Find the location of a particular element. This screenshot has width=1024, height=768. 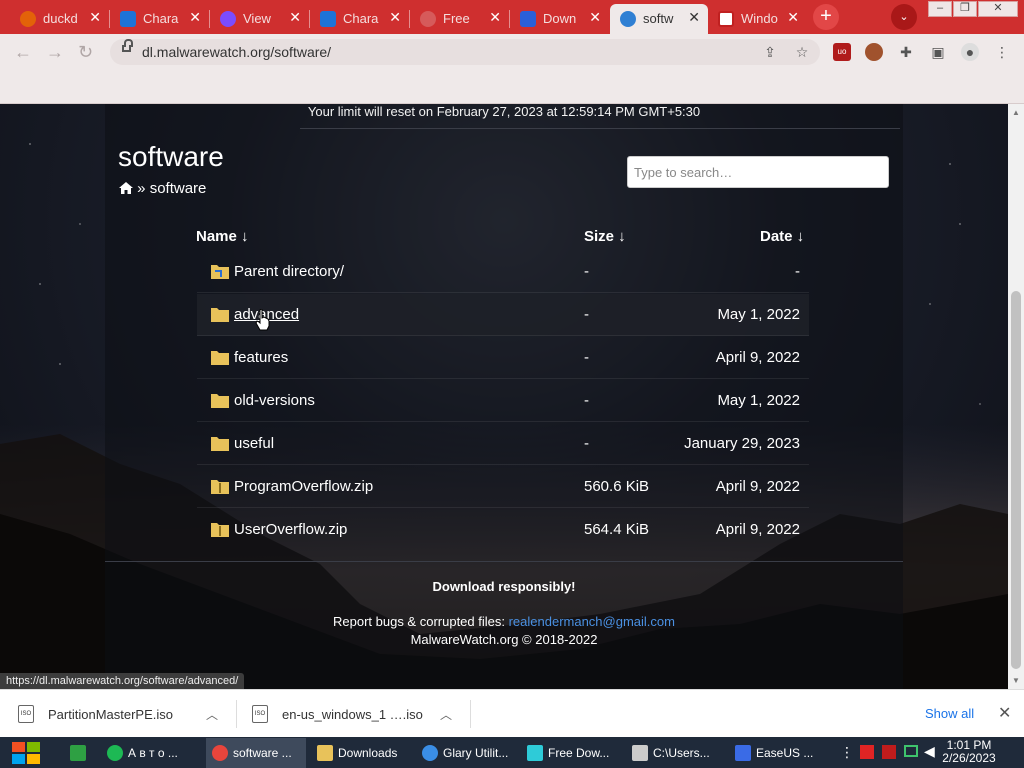

tab-view: View ✕ is located at coordinates (260, 19).